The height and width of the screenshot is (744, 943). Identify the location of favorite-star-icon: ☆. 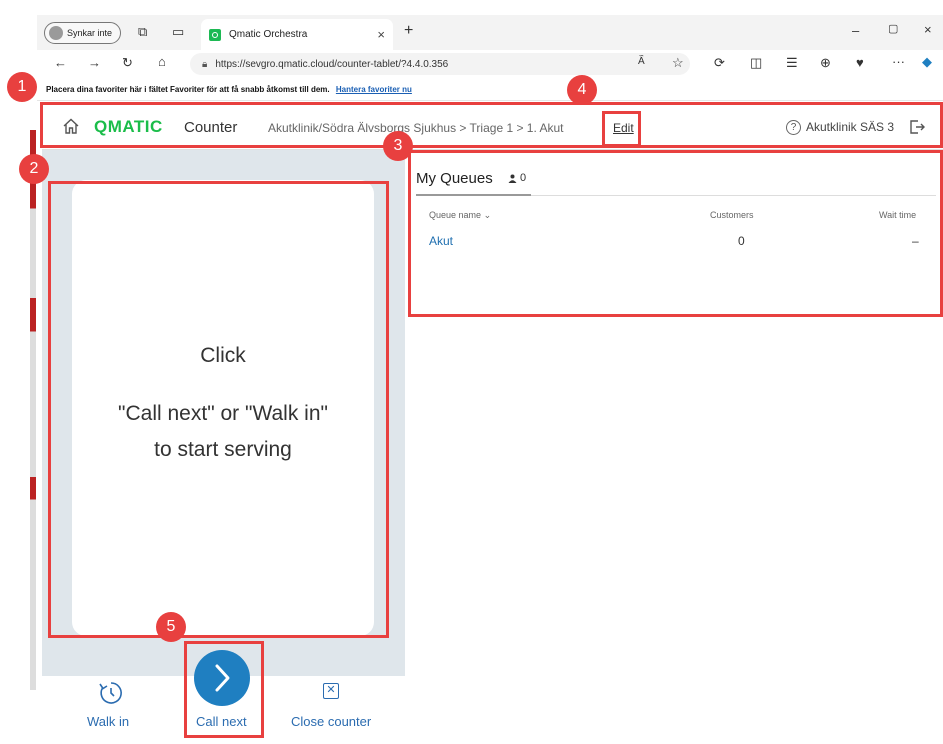
(678, 62).